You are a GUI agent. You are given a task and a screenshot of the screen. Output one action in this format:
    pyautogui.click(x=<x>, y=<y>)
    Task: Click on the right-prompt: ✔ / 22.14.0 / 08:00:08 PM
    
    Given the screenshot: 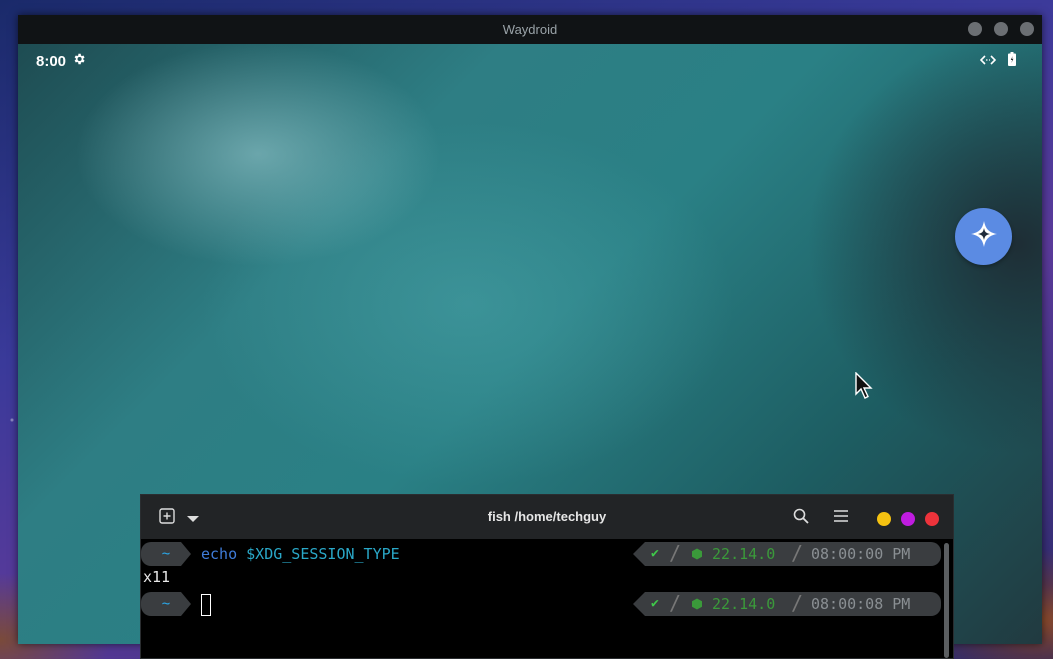 What is the action you would take?
    pyautogui.click(x=787, y=604)
    